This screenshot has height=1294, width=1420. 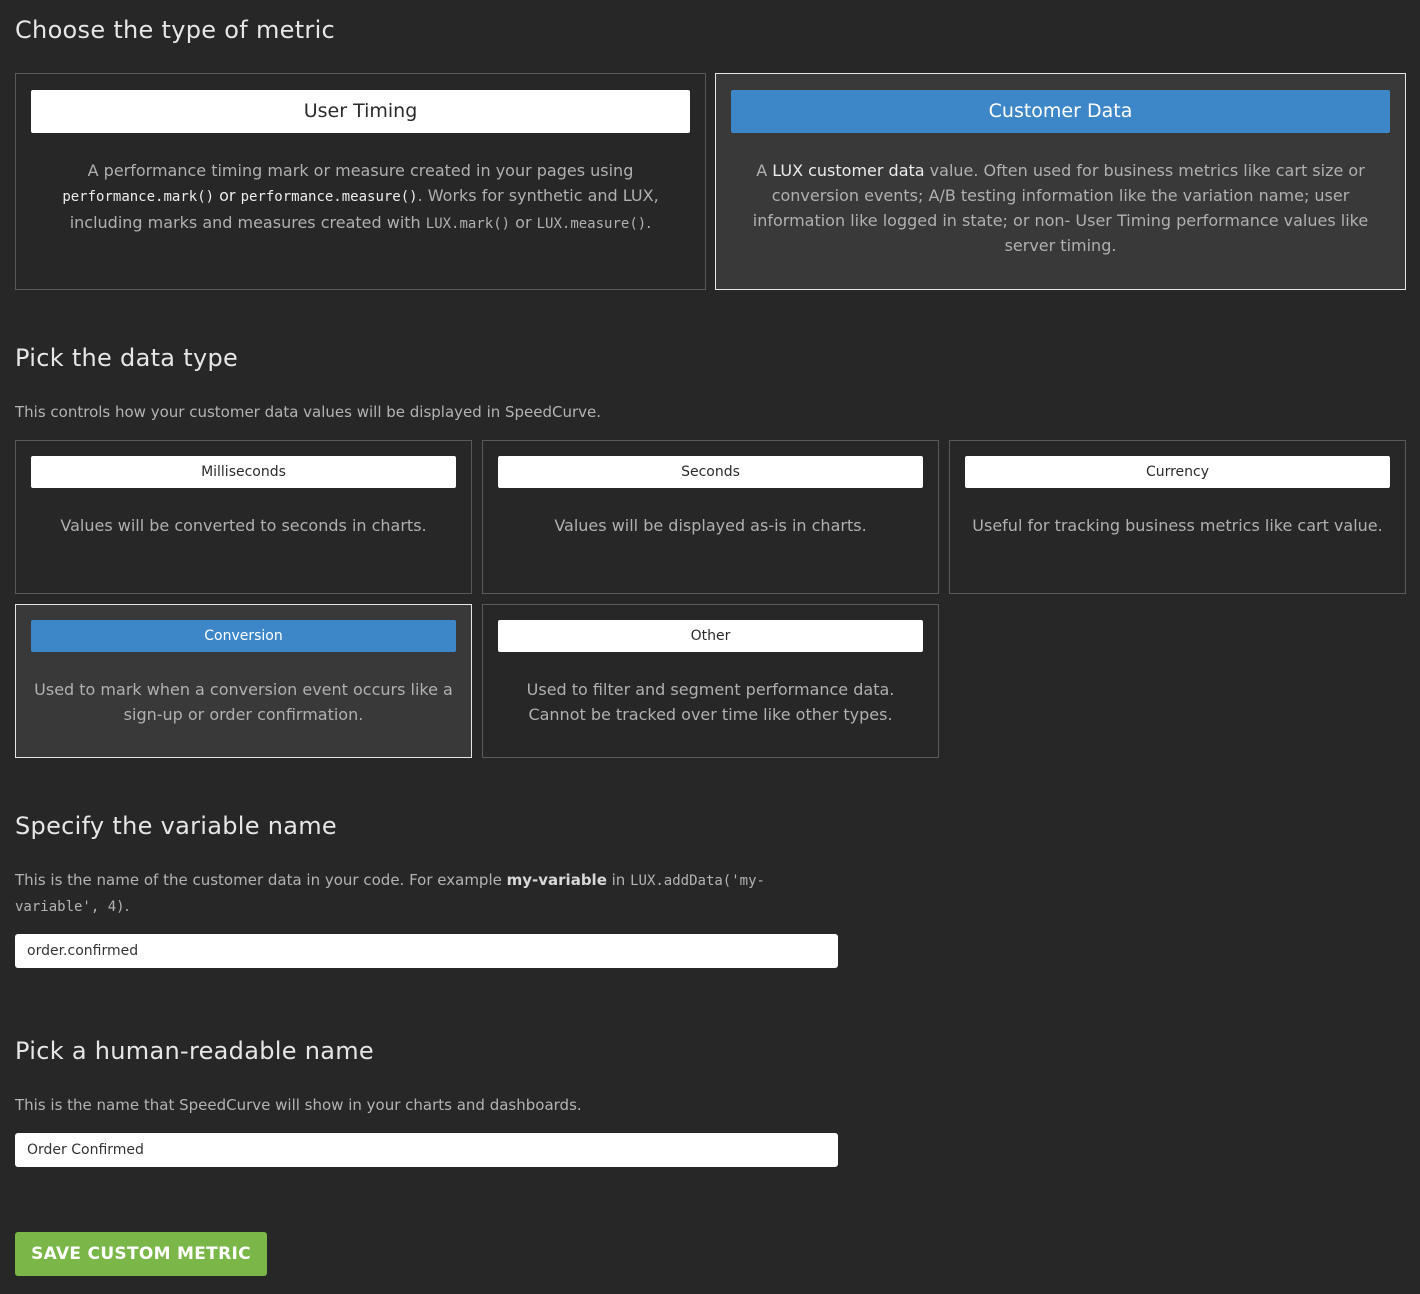 What do you see at coordinates (243, 636) in the screenshot?
I see `conversion-button: Conversion` at bounding box center [243, 636].